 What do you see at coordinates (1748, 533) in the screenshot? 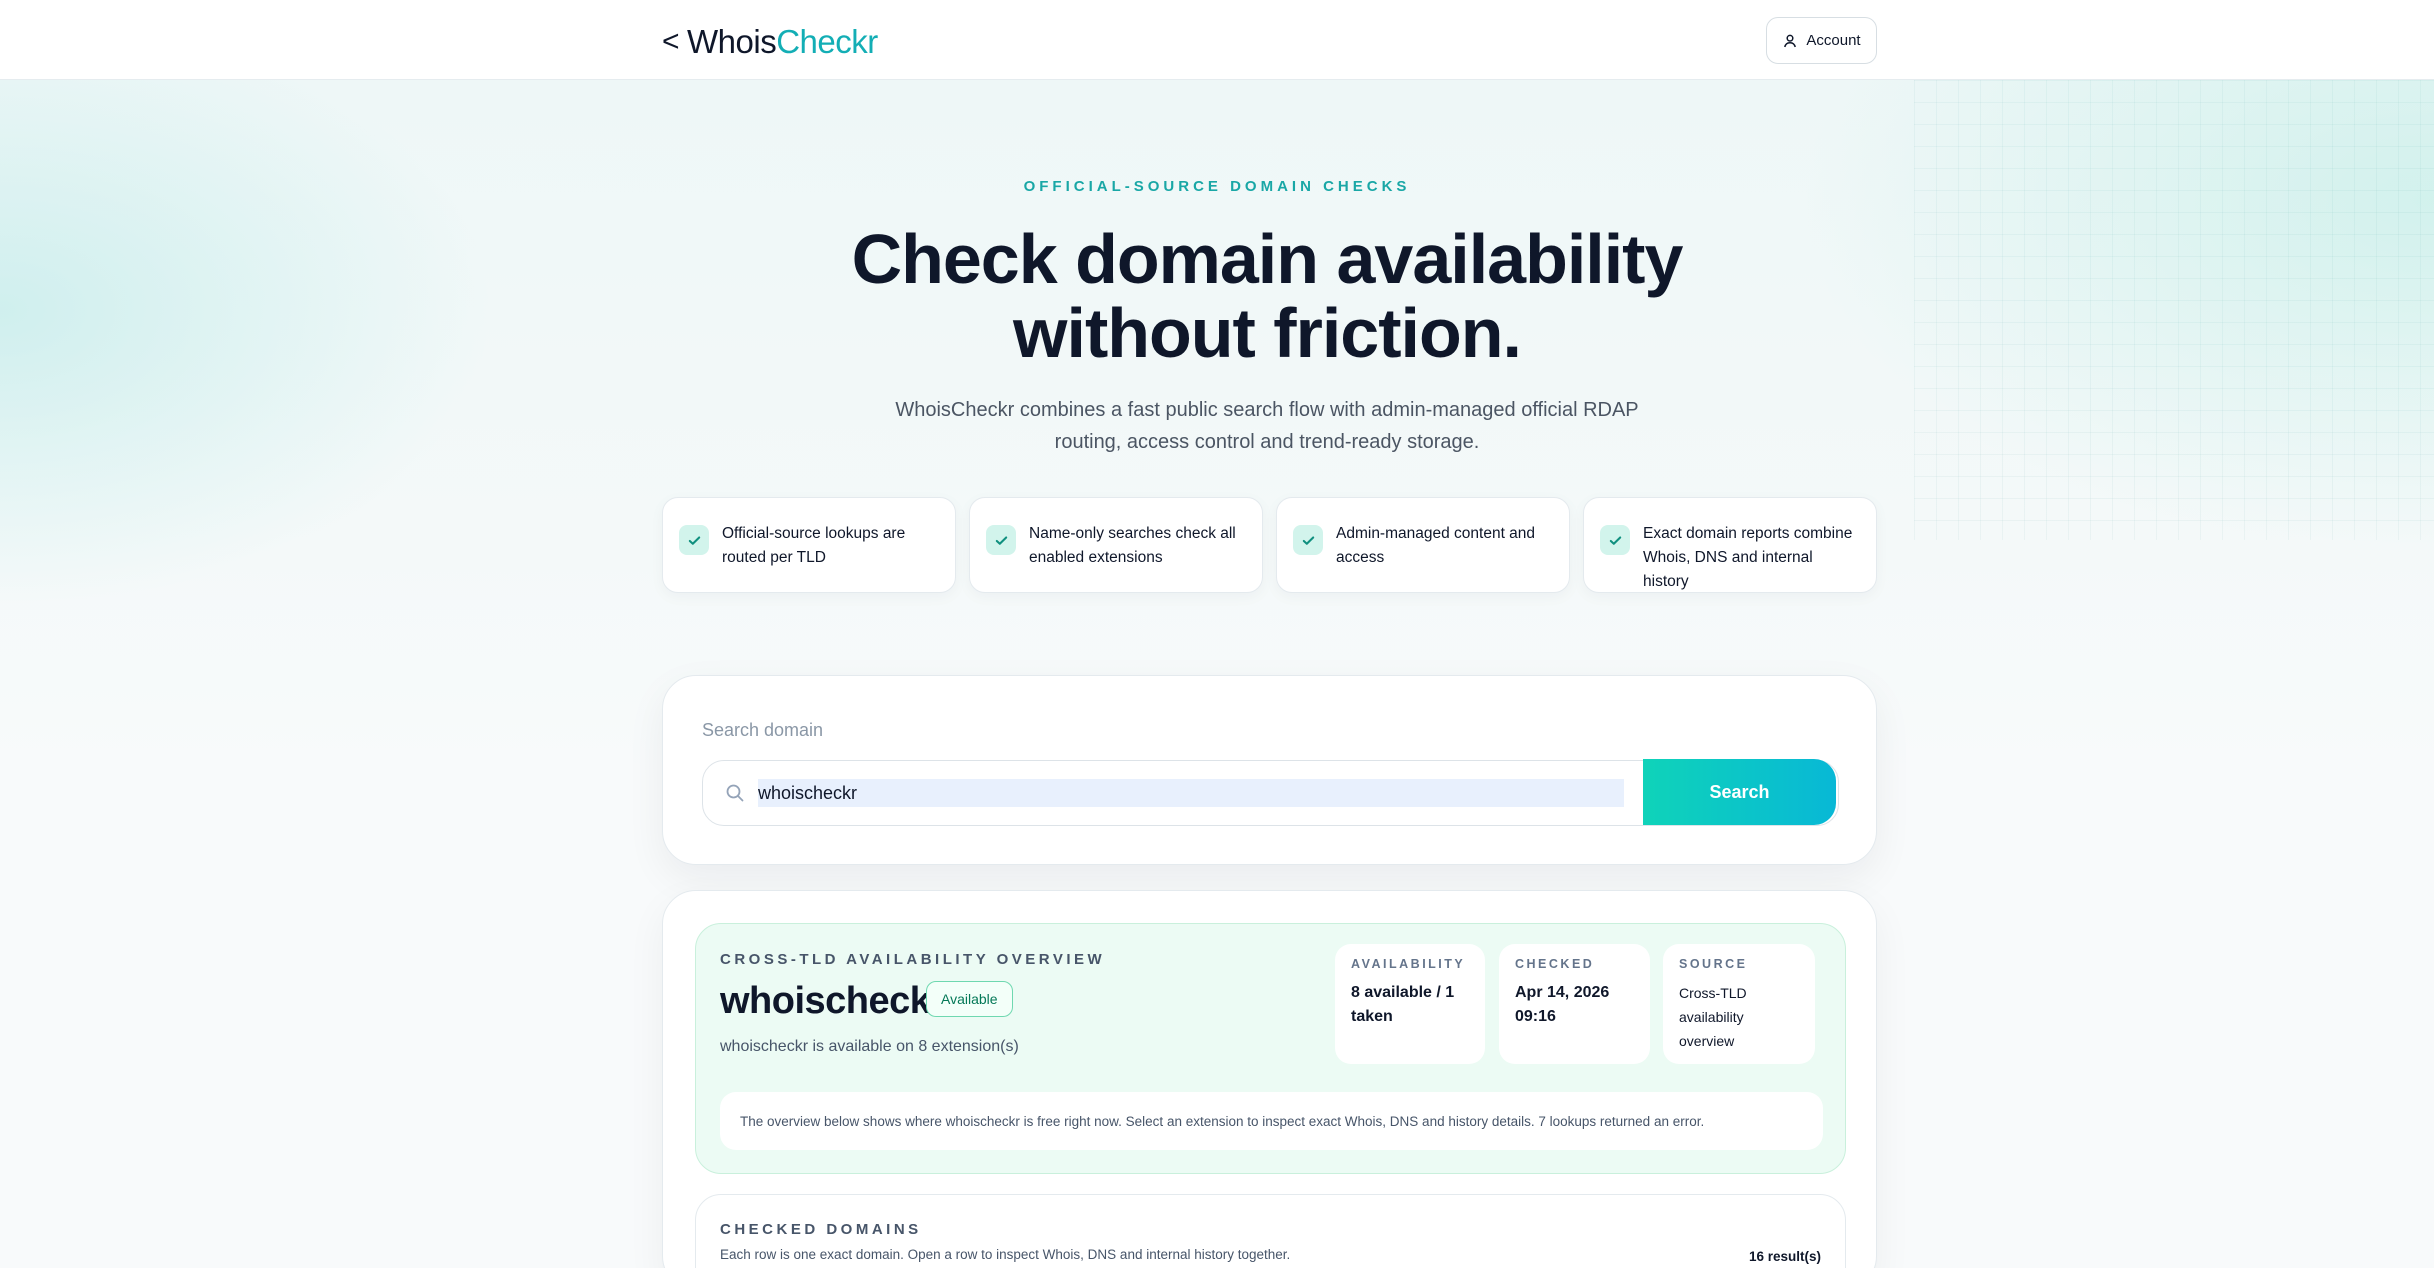
I see `feature-text-line: Exact domain reports combine` at bounding box center [1748, 533].